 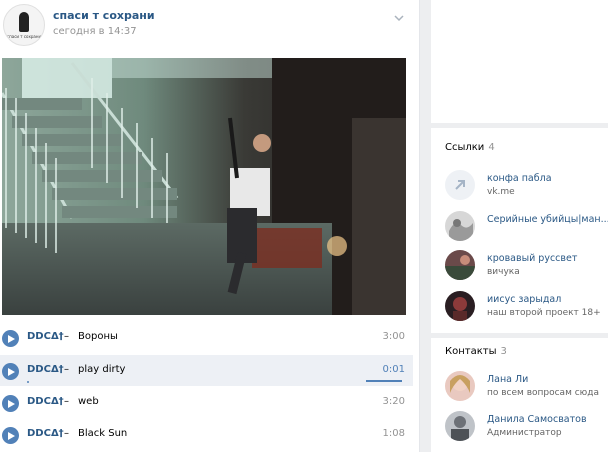 What do you see at coordinates (399, 18) in the screenshot?
I see `chevron-down-icon` at bounding box center [399, 18].